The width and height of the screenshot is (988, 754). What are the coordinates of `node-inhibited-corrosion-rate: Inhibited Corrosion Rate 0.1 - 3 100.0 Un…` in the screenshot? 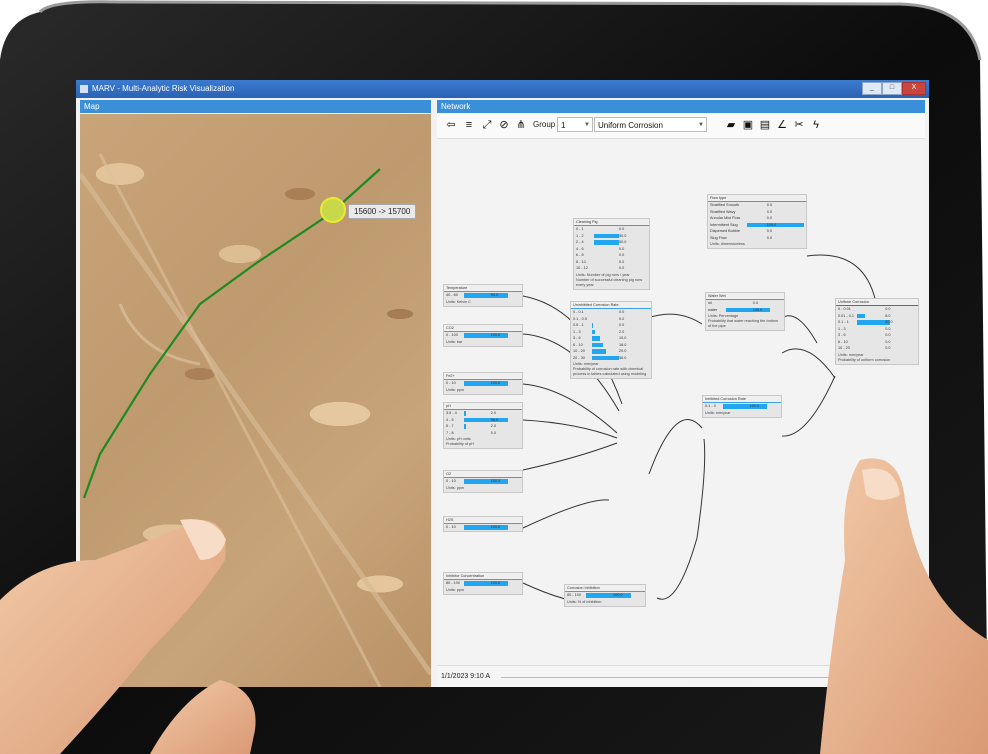 It's located at (742, 406).